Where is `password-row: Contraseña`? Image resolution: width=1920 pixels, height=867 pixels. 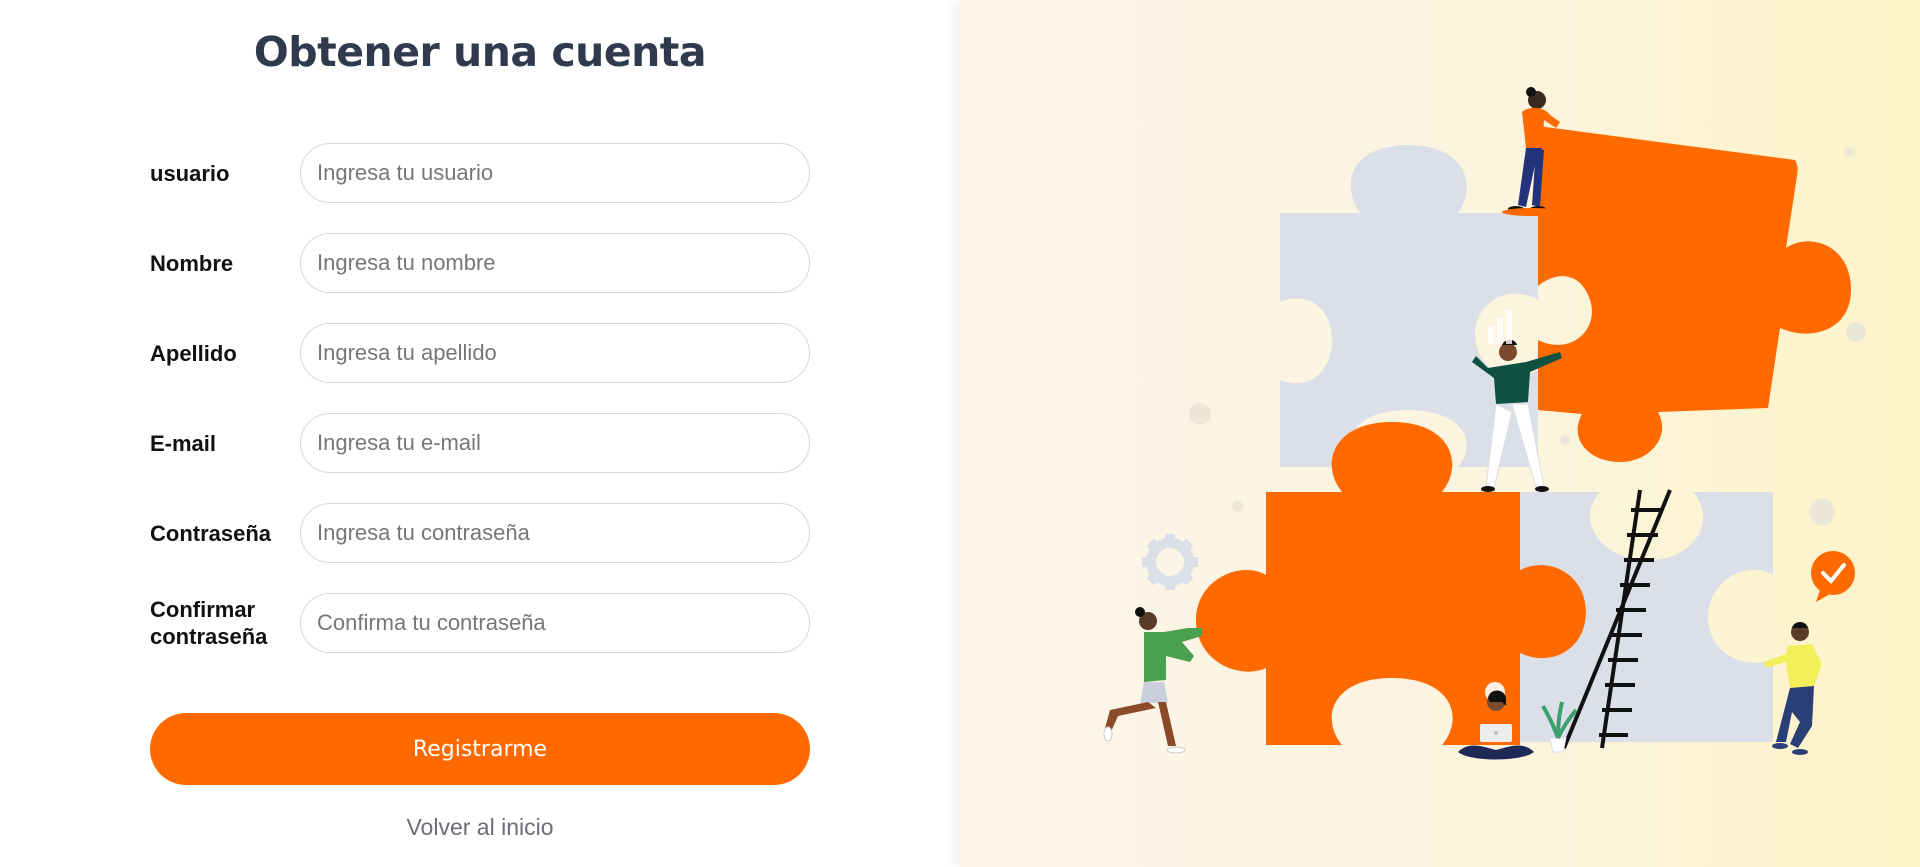
password-row: Contraseña is located at coordinates (480, 533).